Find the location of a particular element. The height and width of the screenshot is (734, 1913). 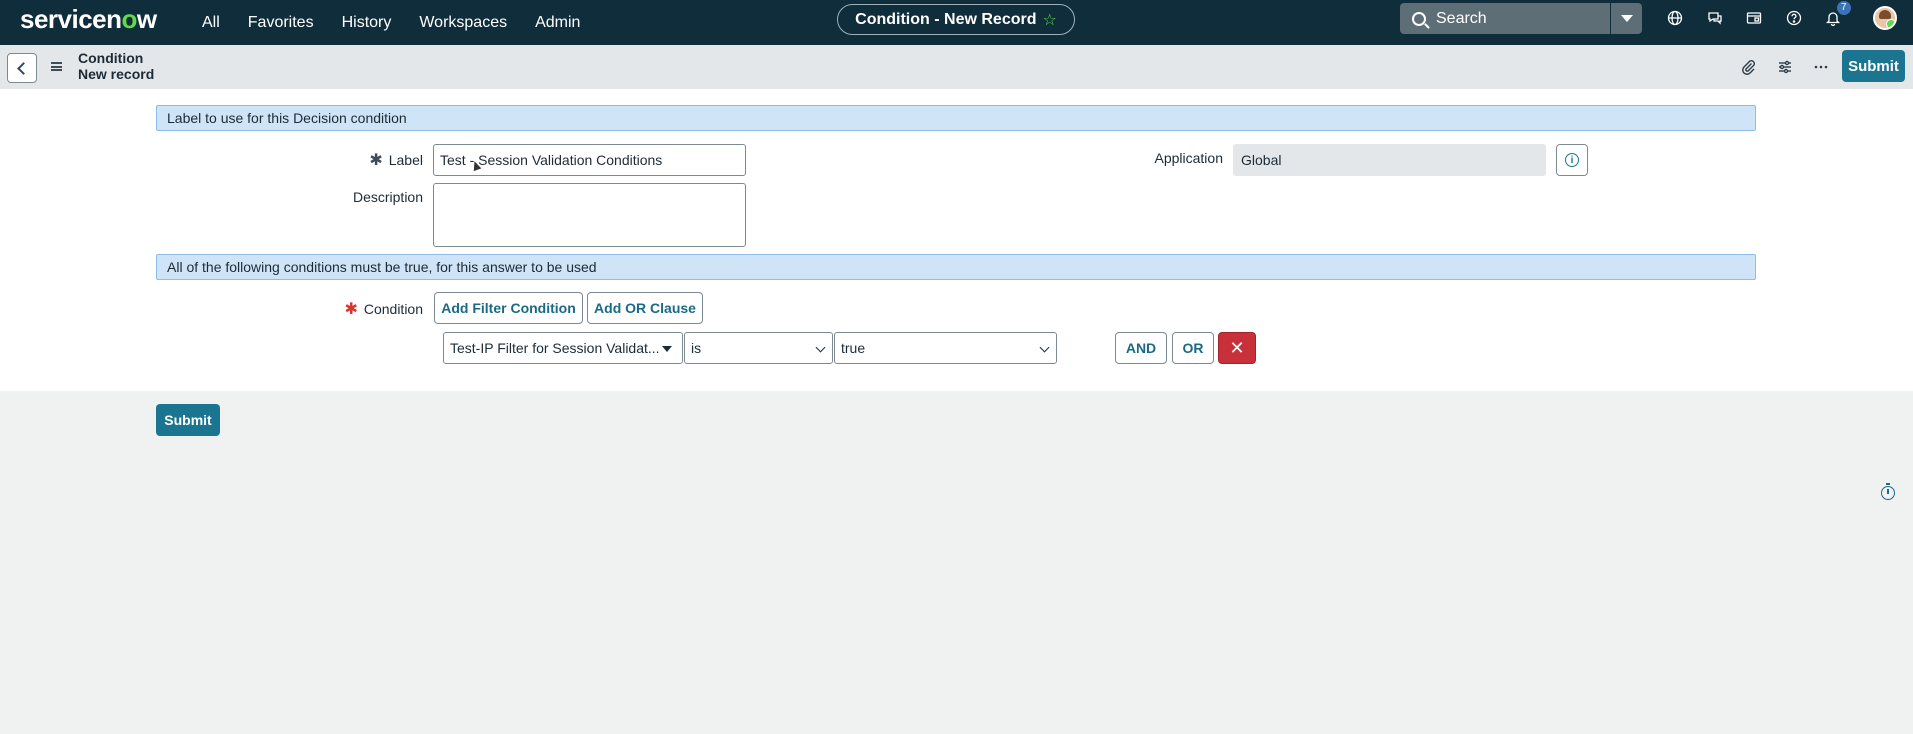

form-submit-button: Submit is located at coordinates (188, 420).